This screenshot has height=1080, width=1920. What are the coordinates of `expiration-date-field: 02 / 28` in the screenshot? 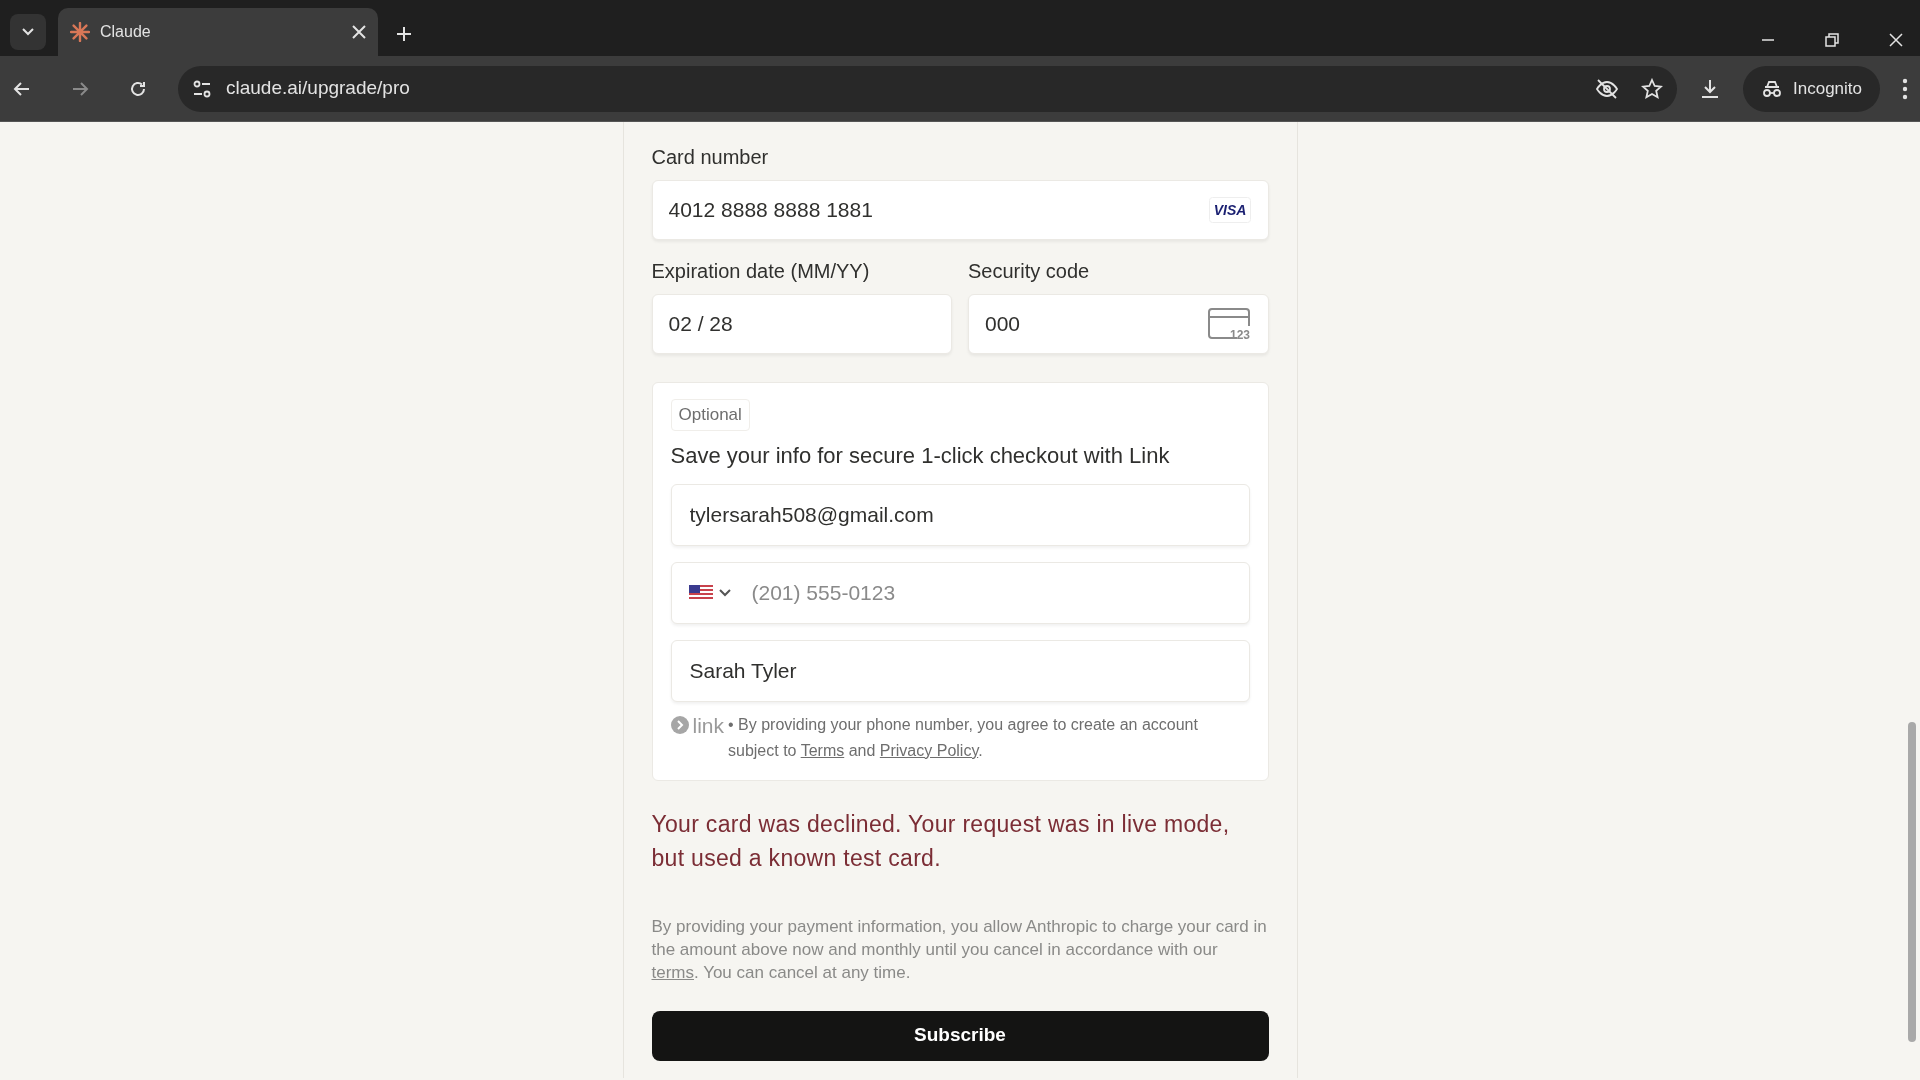 It's located at (801, 324).